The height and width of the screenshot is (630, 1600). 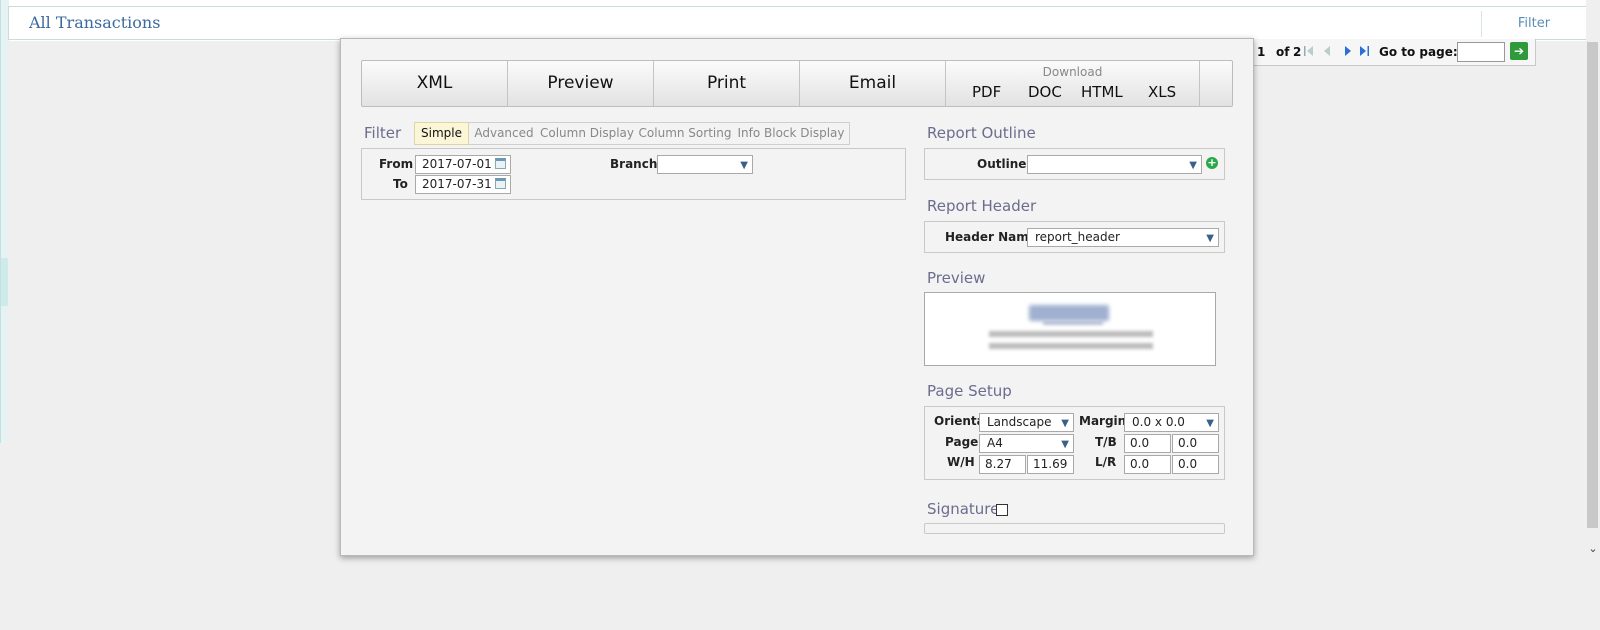 I want to click on prev-page-icon, so click(x=1327, y=51).